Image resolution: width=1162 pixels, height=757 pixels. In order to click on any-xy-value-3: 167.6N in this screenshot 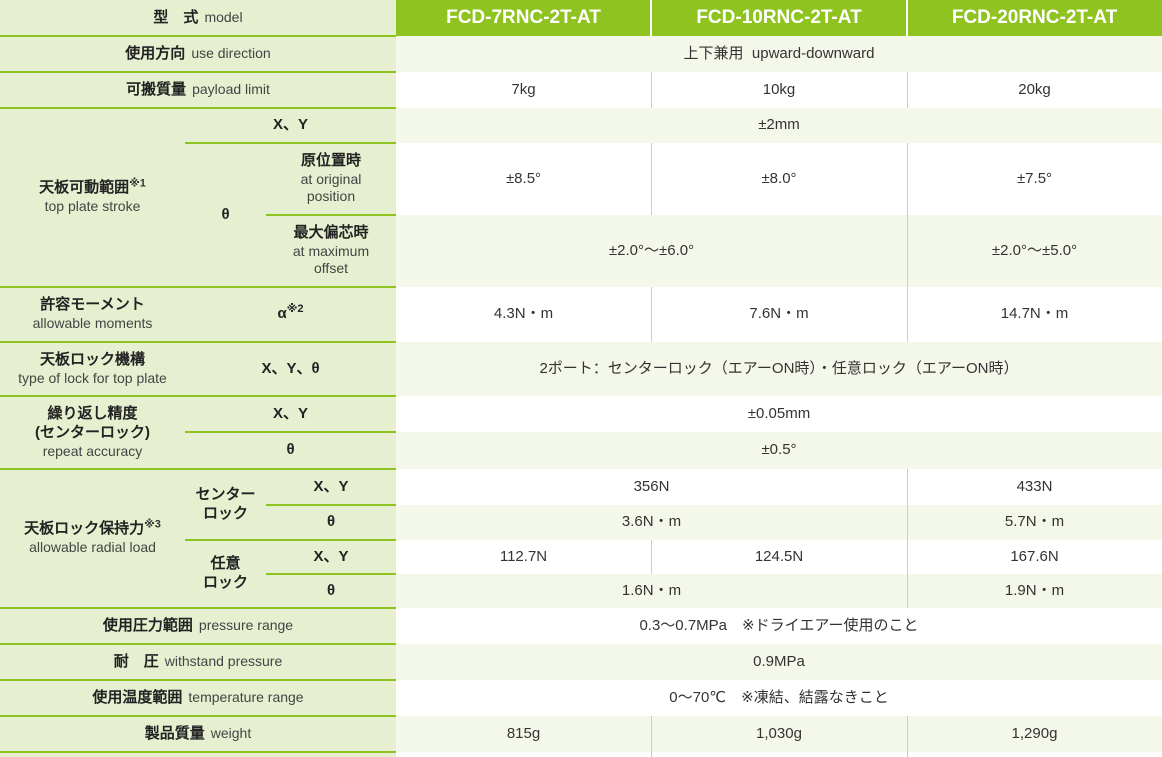, I will do `click(1034, 557)`.